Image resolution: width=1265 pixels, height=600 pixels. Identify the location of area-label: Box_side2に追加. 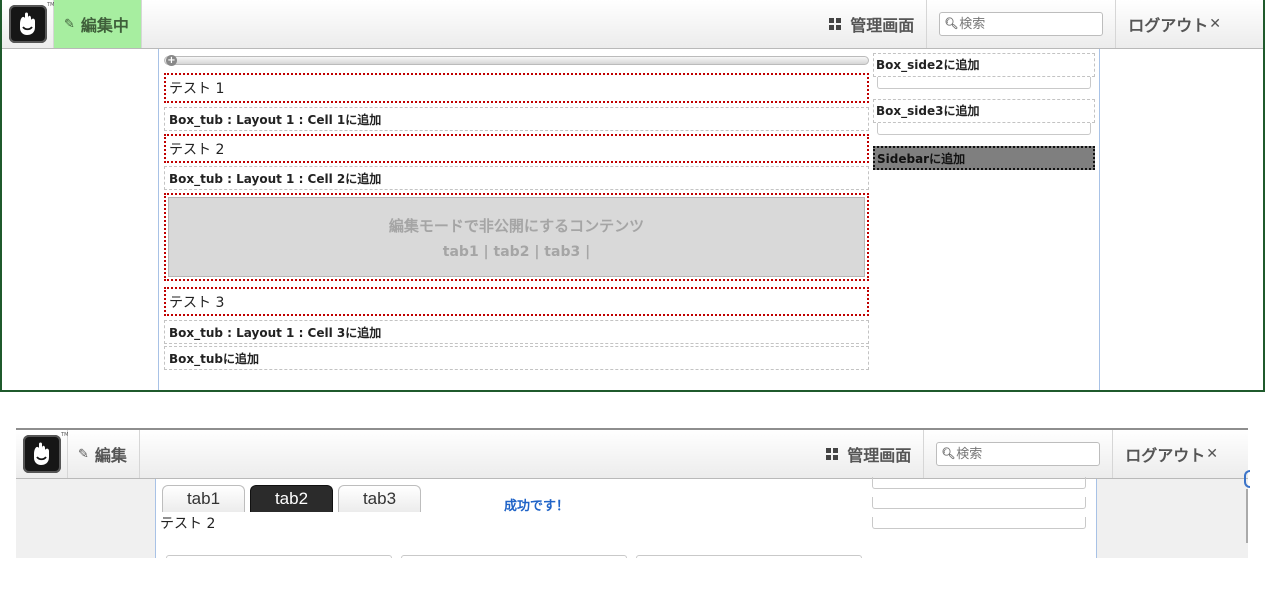
(928, 65).